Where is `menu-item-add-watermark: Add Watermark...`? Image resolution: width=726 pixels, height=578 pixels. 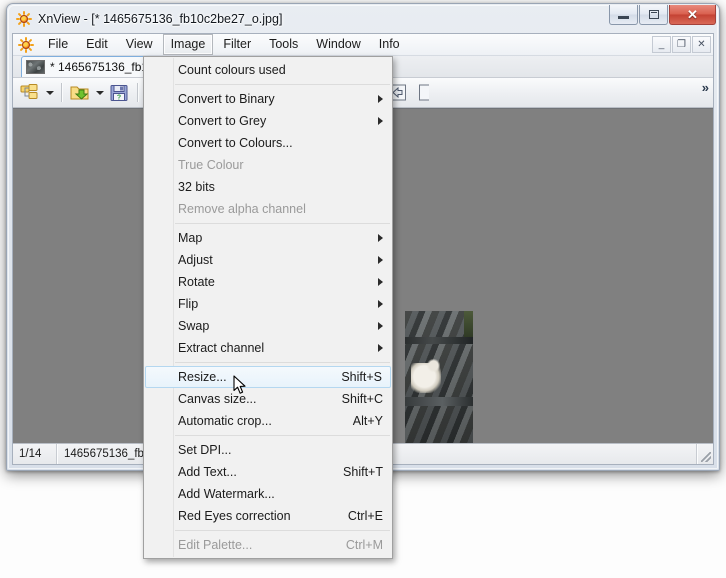 menu-item-add-watermark: Add Watermark... is located at coordinates (268, 494).